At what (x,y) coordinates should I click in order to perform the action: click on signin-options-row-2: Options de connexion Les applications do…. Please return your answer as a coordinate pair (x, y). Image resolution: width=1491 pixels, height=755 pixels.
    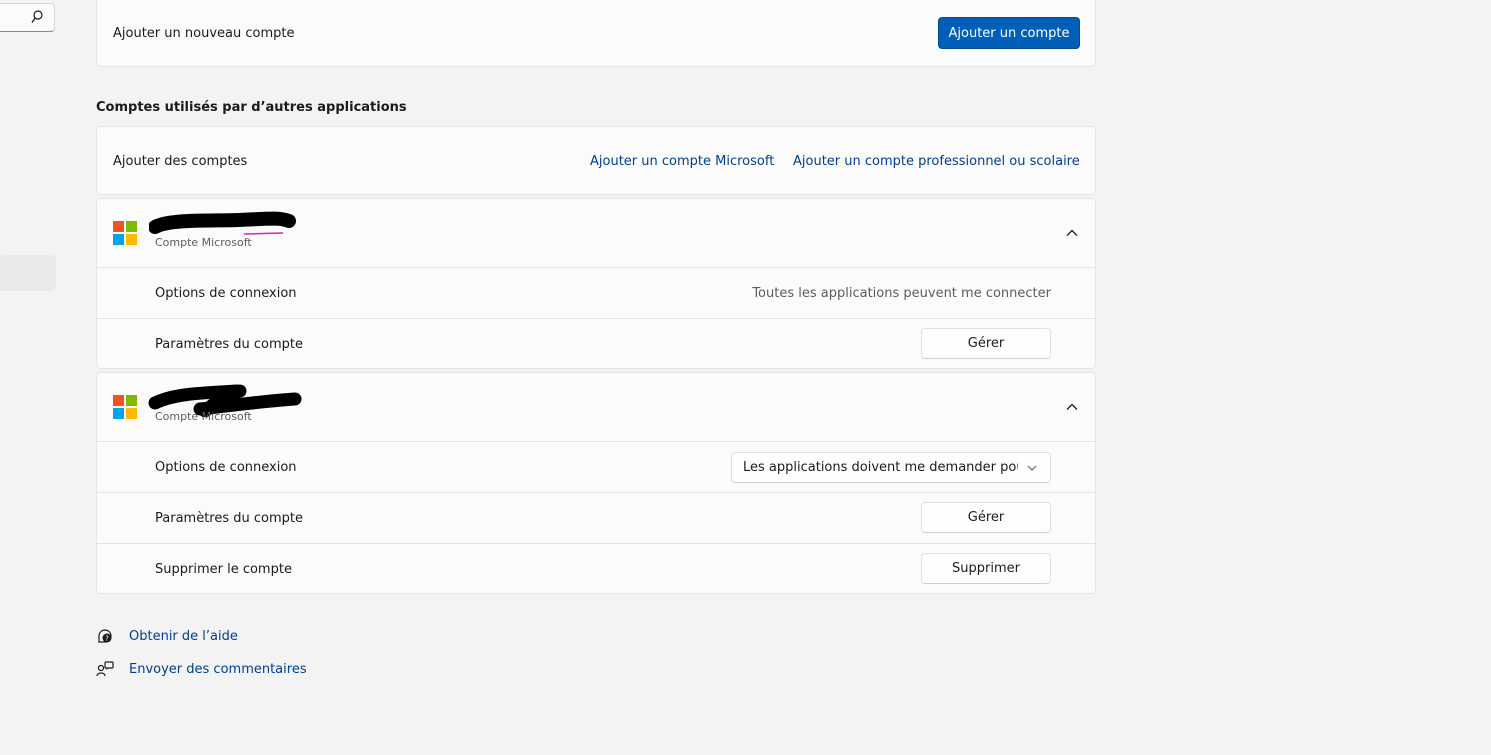
    Looking at the image, I should click on (596, 466).